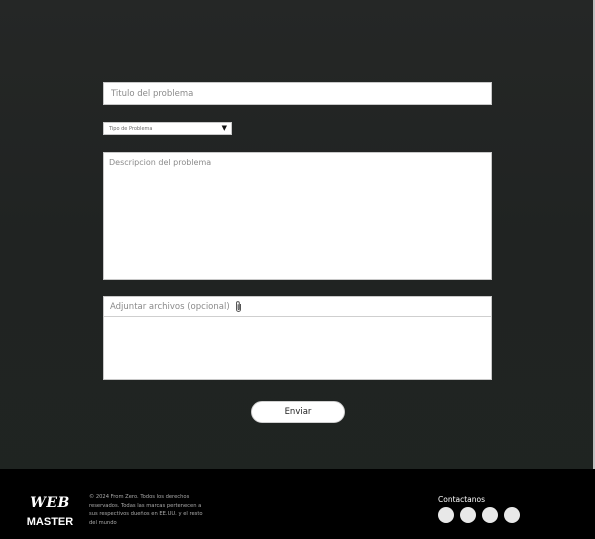 This screenshot has height=539, width=595. What do you see at coordinates (50, 512) in the screenshot?
I see `webmaster-logo: WEB MASTER` at bounding box center [50, 512].